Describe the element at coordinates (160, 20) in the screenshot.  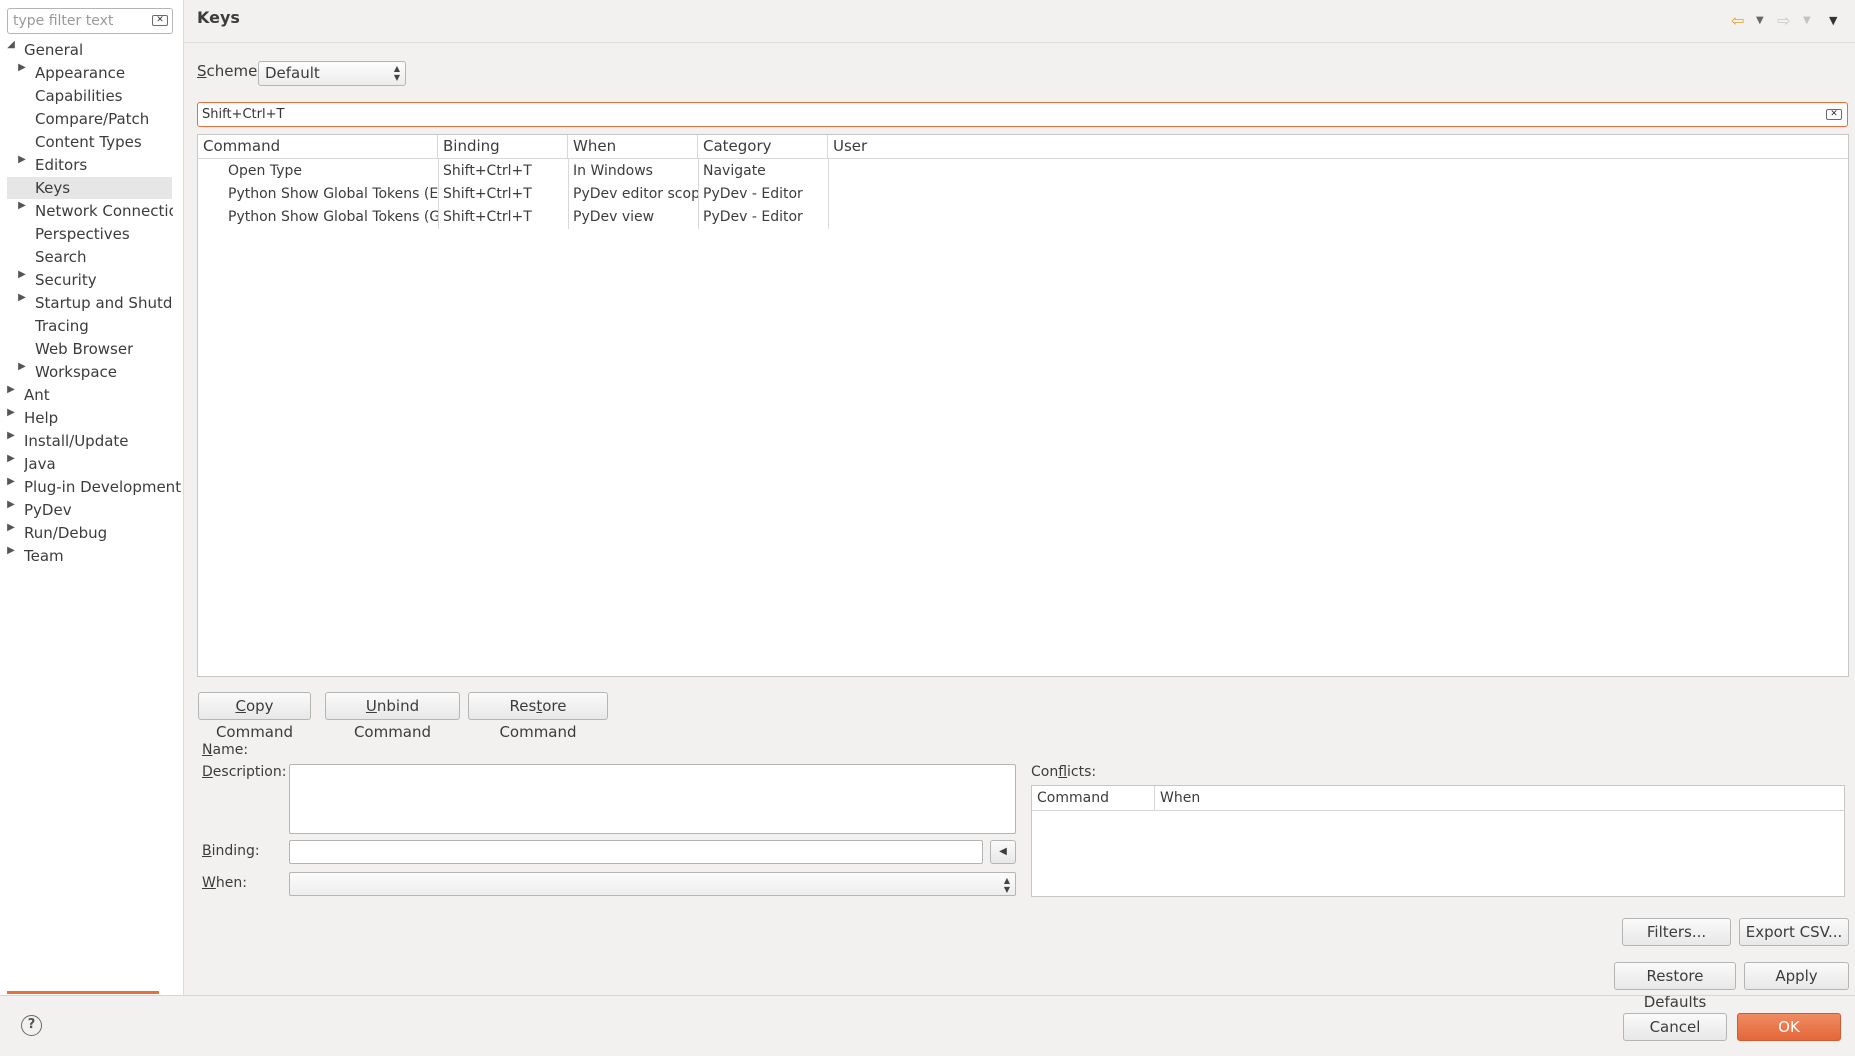
I see `clear-filter-icon: ✕` at that location.